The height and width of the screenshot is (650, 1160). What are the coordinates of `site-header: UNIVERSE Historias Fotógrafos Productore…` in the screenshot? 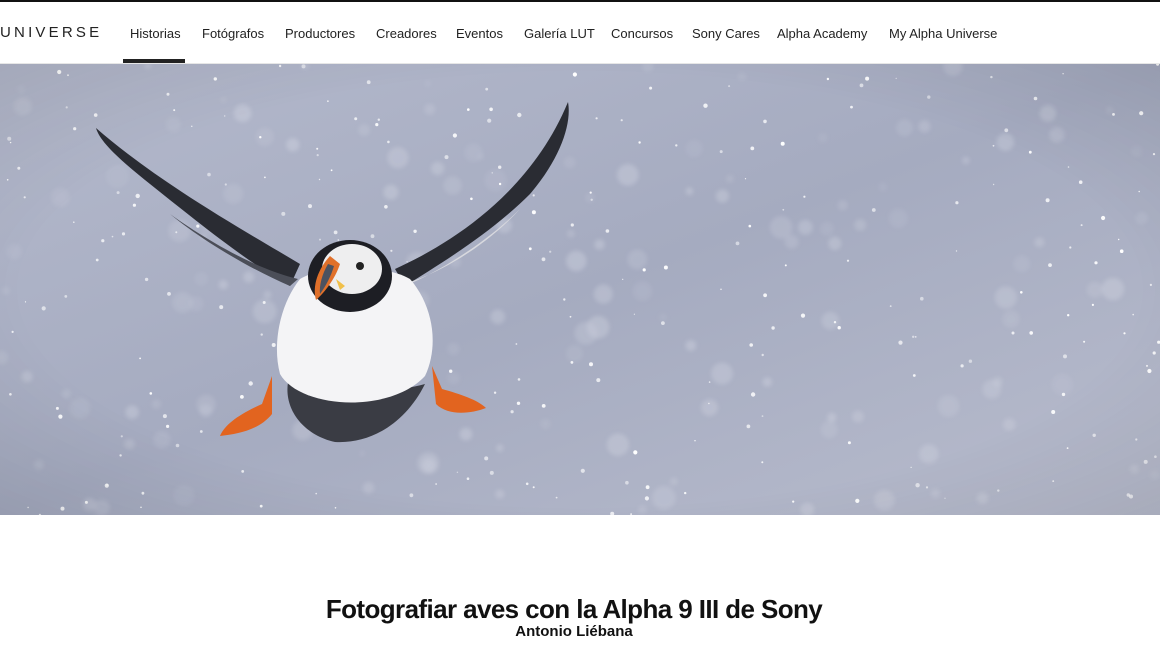 It's located at (580, 33).